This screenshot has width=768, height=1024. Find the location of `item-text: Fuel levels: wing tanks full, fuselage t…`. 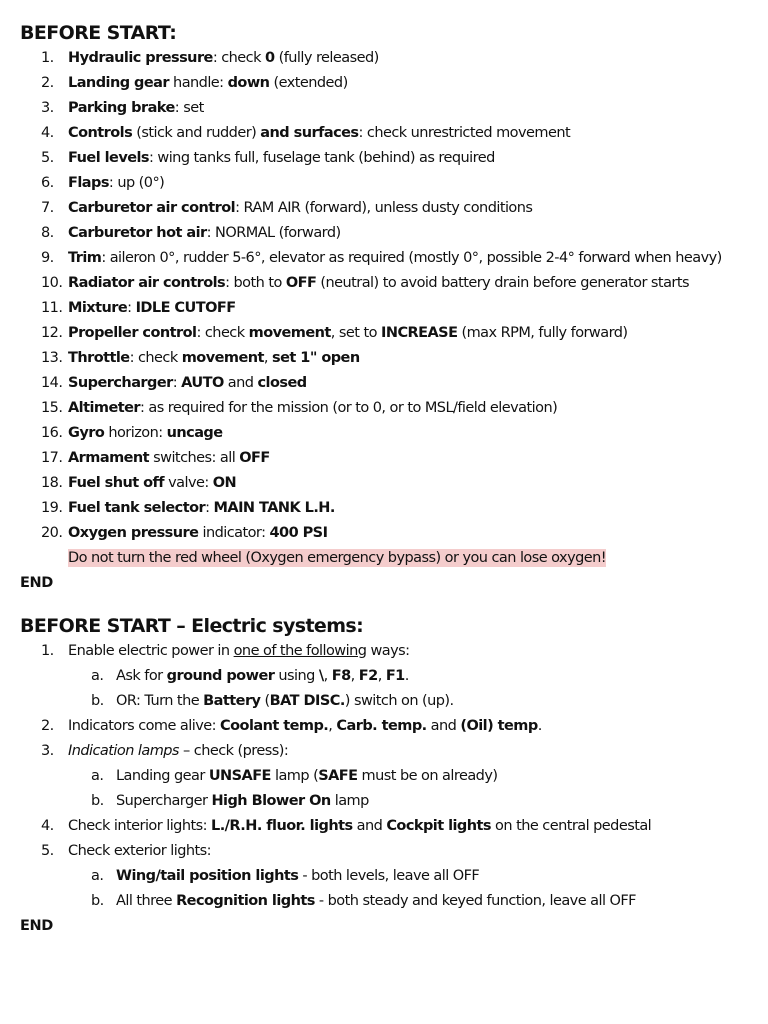

item-text: Fuel levels: wing tanks full, fuselage t… is located at coordinates (281, 158).